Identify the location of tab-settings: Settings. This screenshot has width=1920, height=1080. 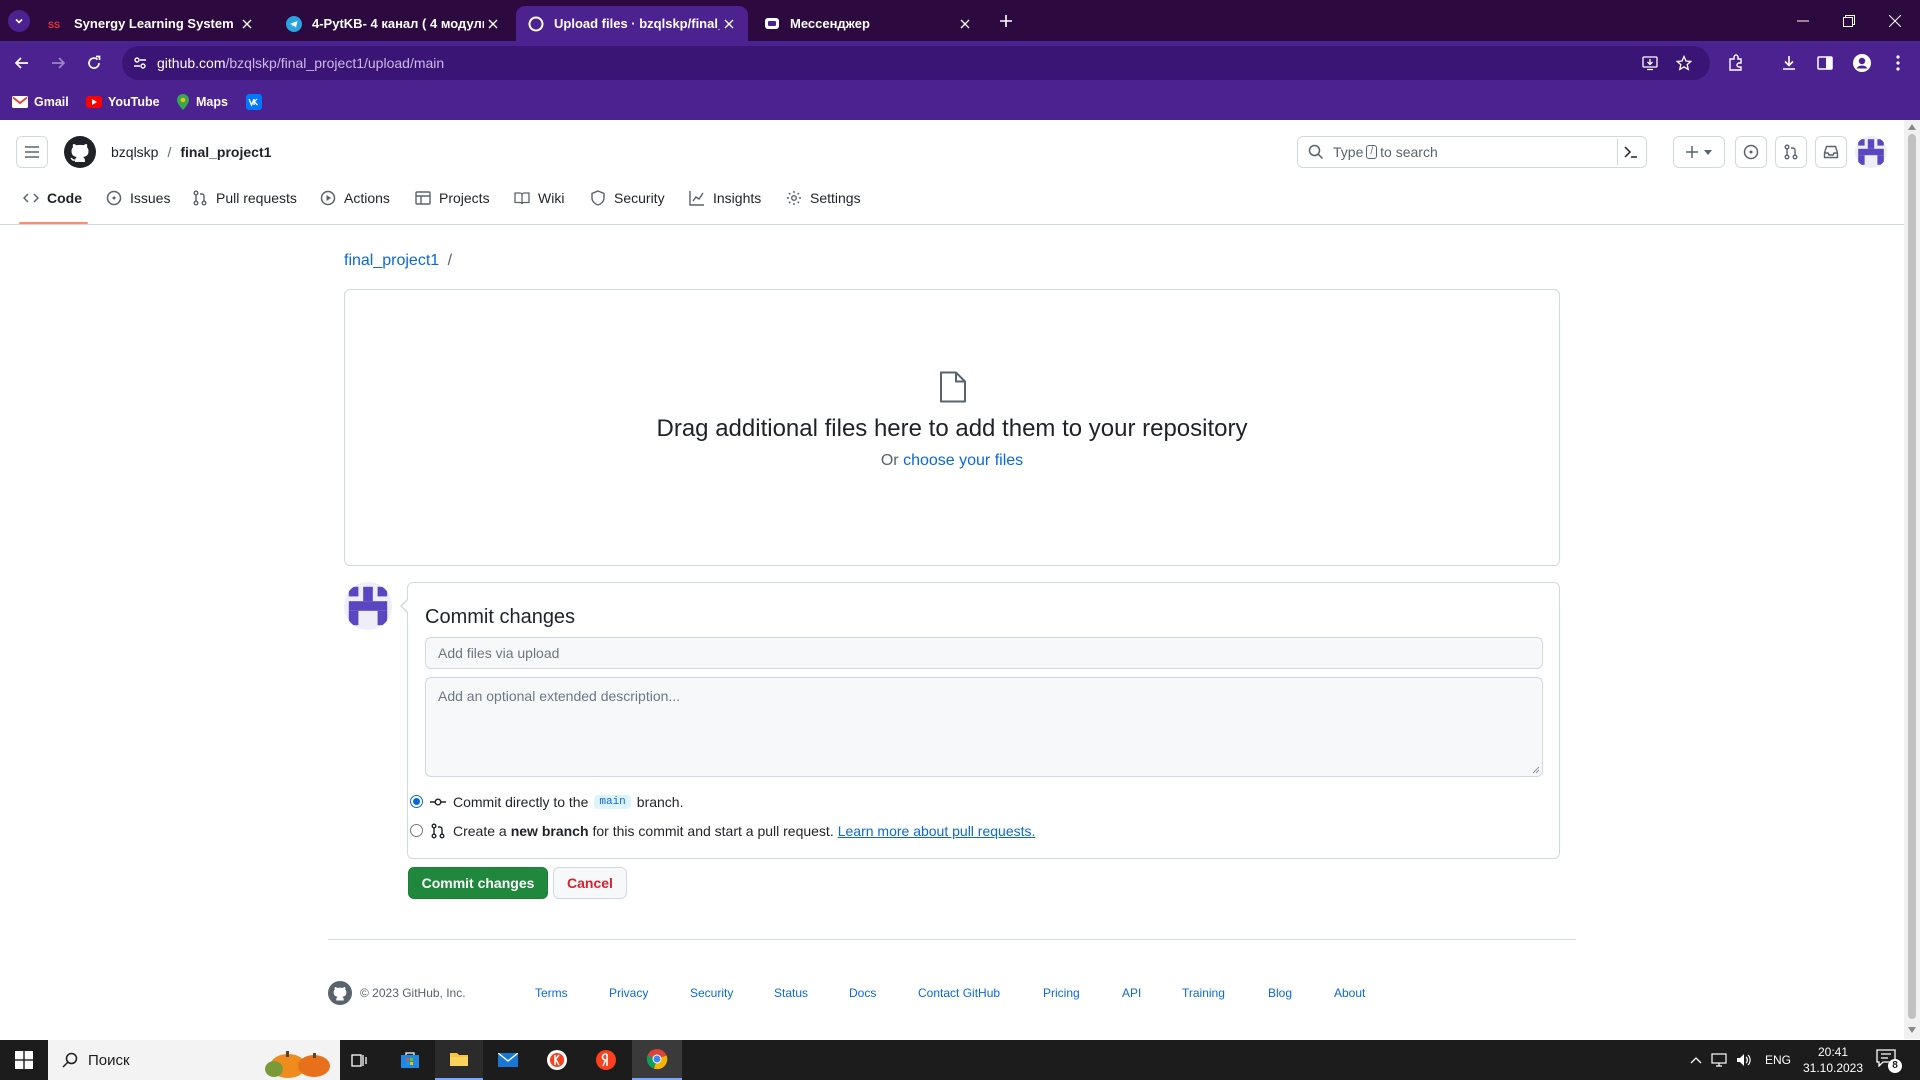
(823, 198).